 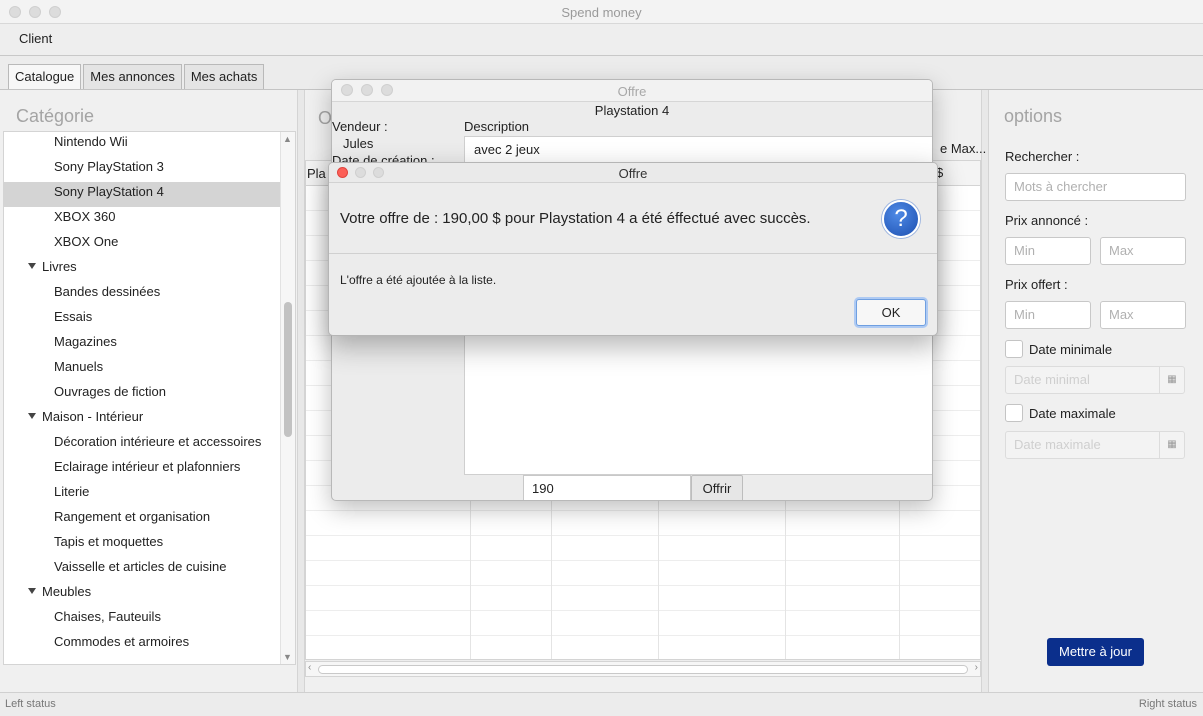 I want to click on tree-category-item: Bandes dessinées, so click(x=149, y=294).